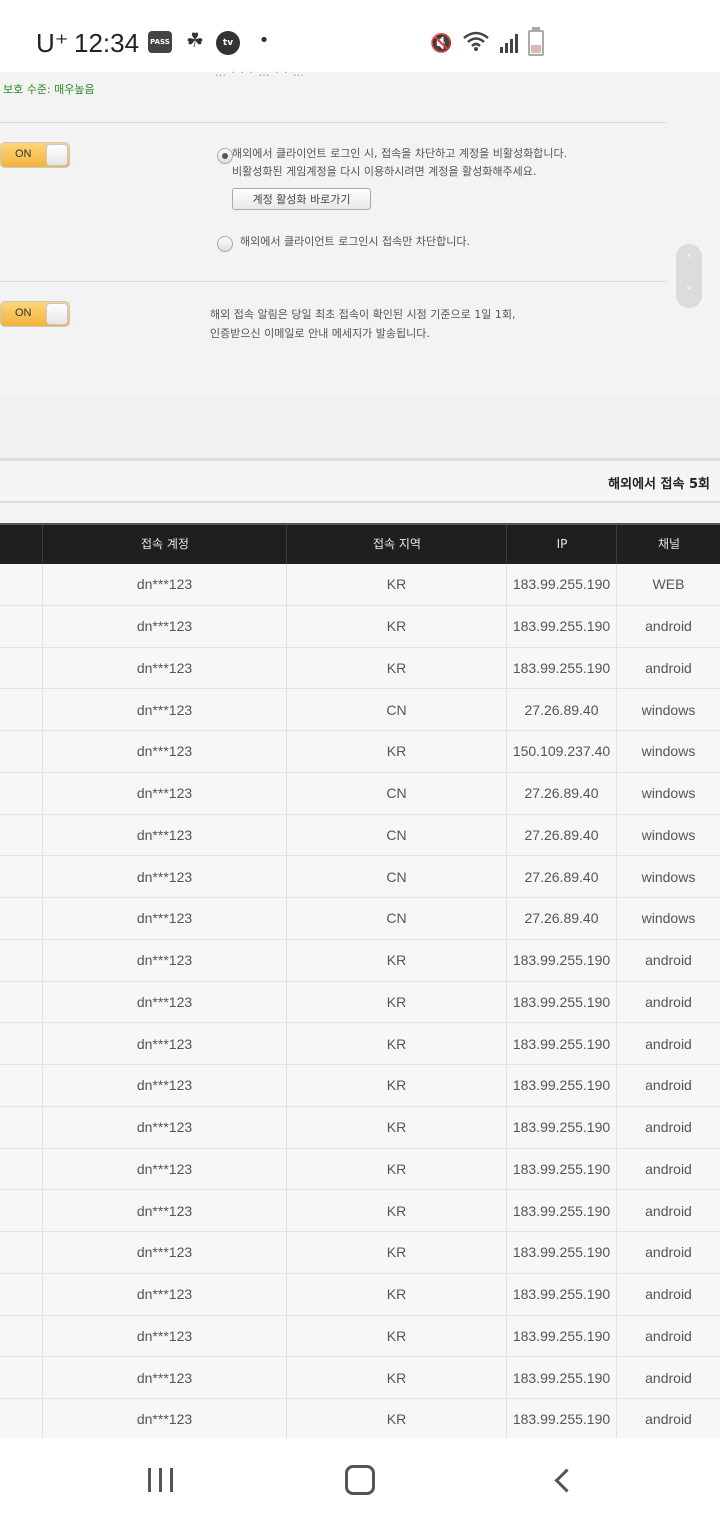 Image resolution: width=720 pixels, height=1521 pixels. What do you see at coordinates (360, 585) in the screenshot?
I see `table-row: dn***123 KR 183.99.255.190 WEB` at bounding box center [360, 585].